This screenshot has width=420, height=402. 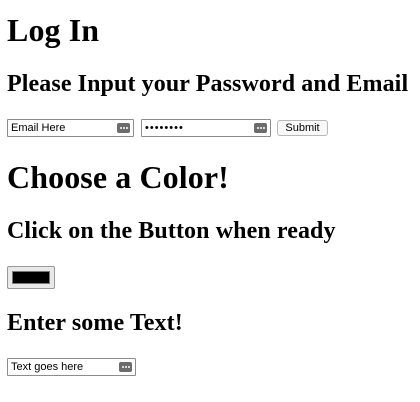 I want to click on email-field, so click(x=70, y=128).